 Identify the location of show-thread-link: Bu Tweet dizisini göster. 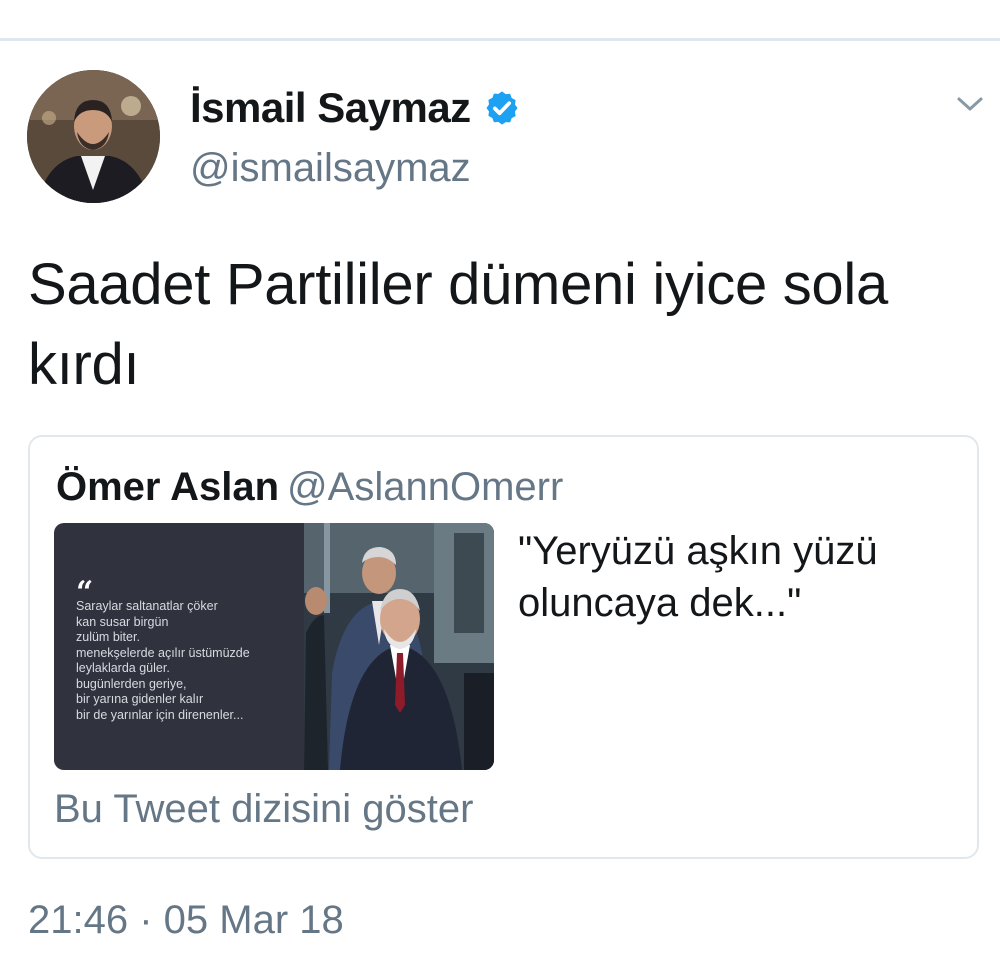
(263, 809).